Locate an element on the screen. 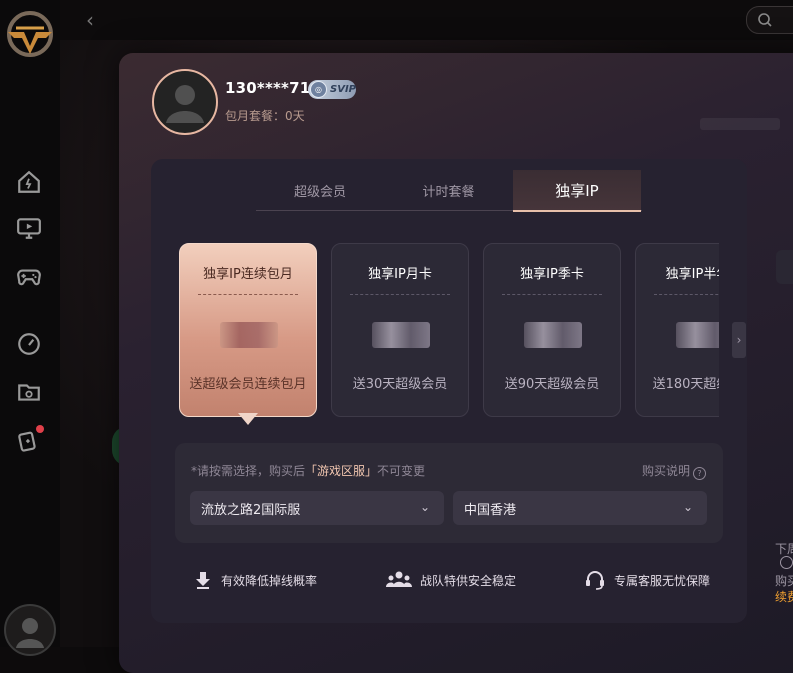 Image resolution: width=793 pixels, height=673 pixels. card-title: 独享IP季卡 is located at coordinates (552, 274).